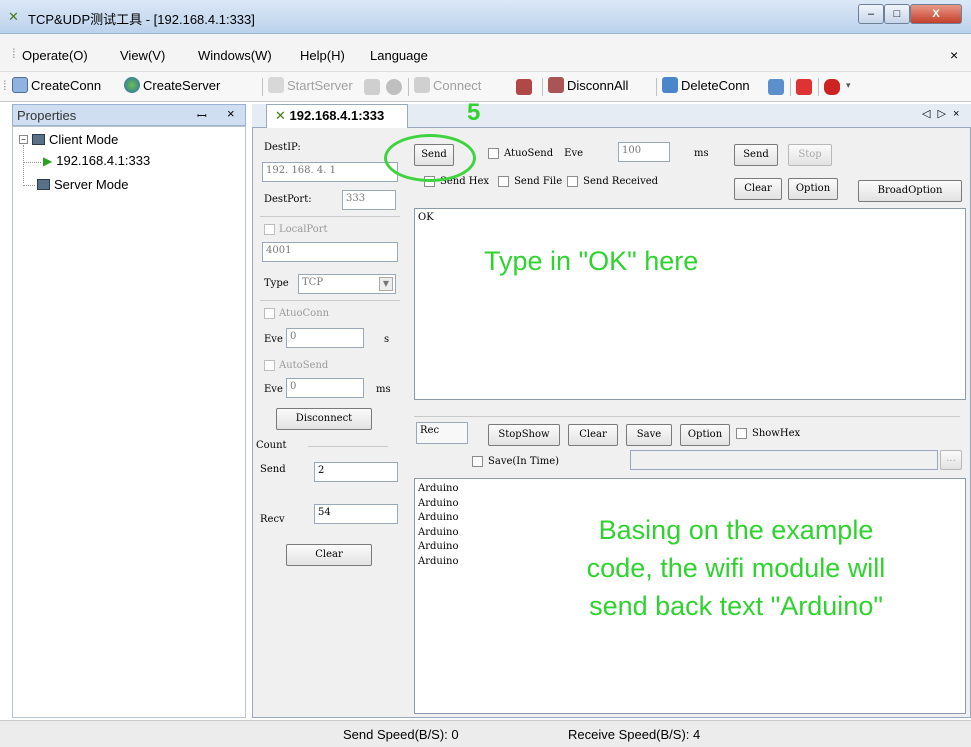  I want to click on auto-conn-interval-field: 0, so click(325, 338).